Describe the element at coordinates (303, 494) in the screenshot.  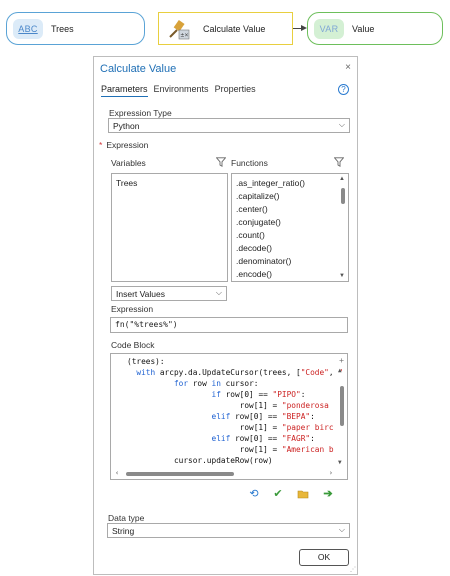
I see `open-folder-icon` at that location.